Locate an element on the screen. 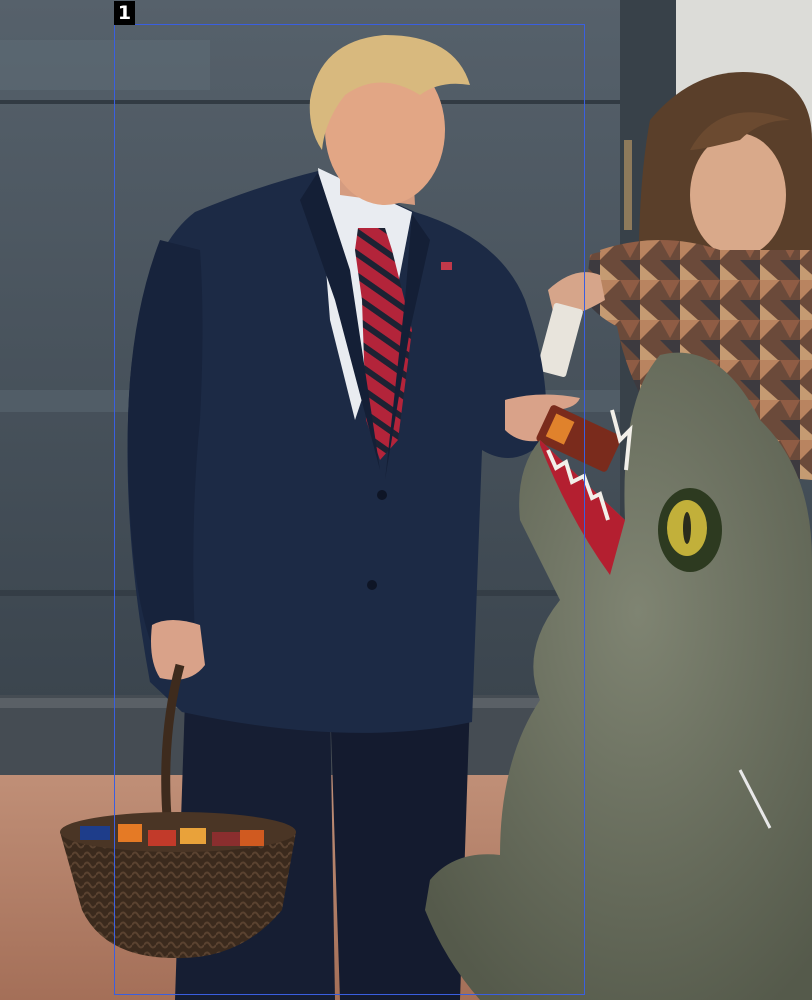  annotation-label: 1 is located at coordinates (124, 13).